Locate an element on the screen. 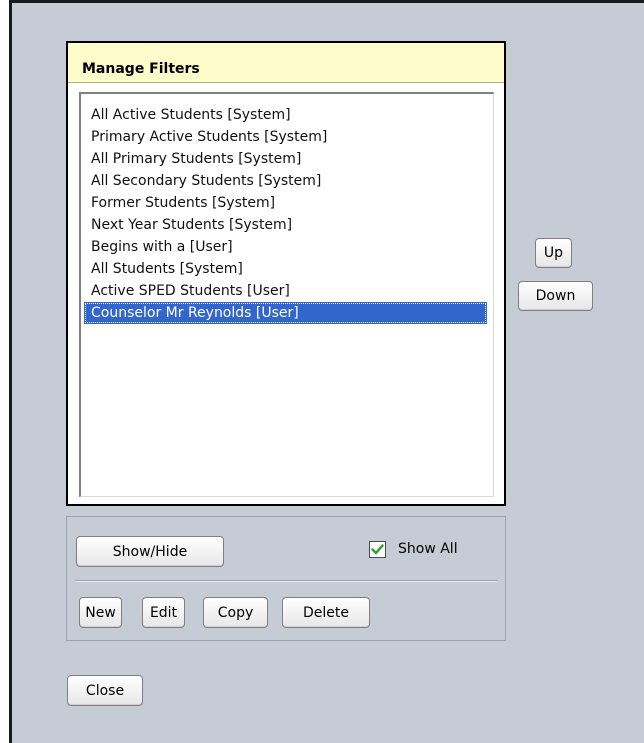 This screenshot has width=644, height=743. delete-filter-button: Delete is located at coordinates (326, 612).